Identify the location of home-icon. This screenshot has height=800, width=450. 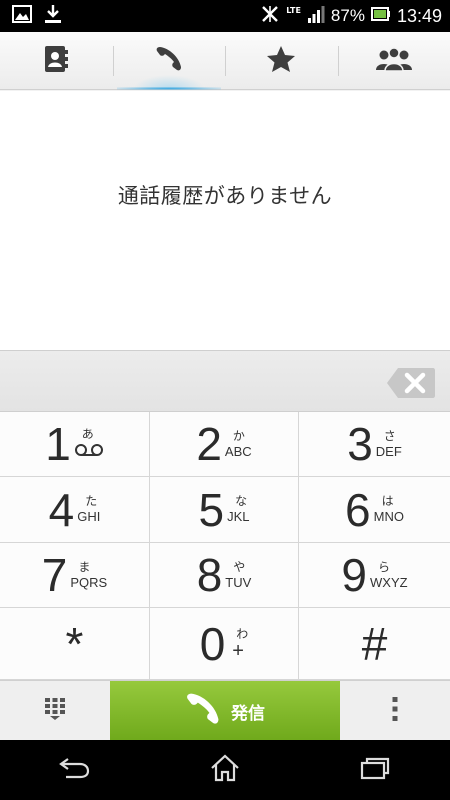
(225, 770).